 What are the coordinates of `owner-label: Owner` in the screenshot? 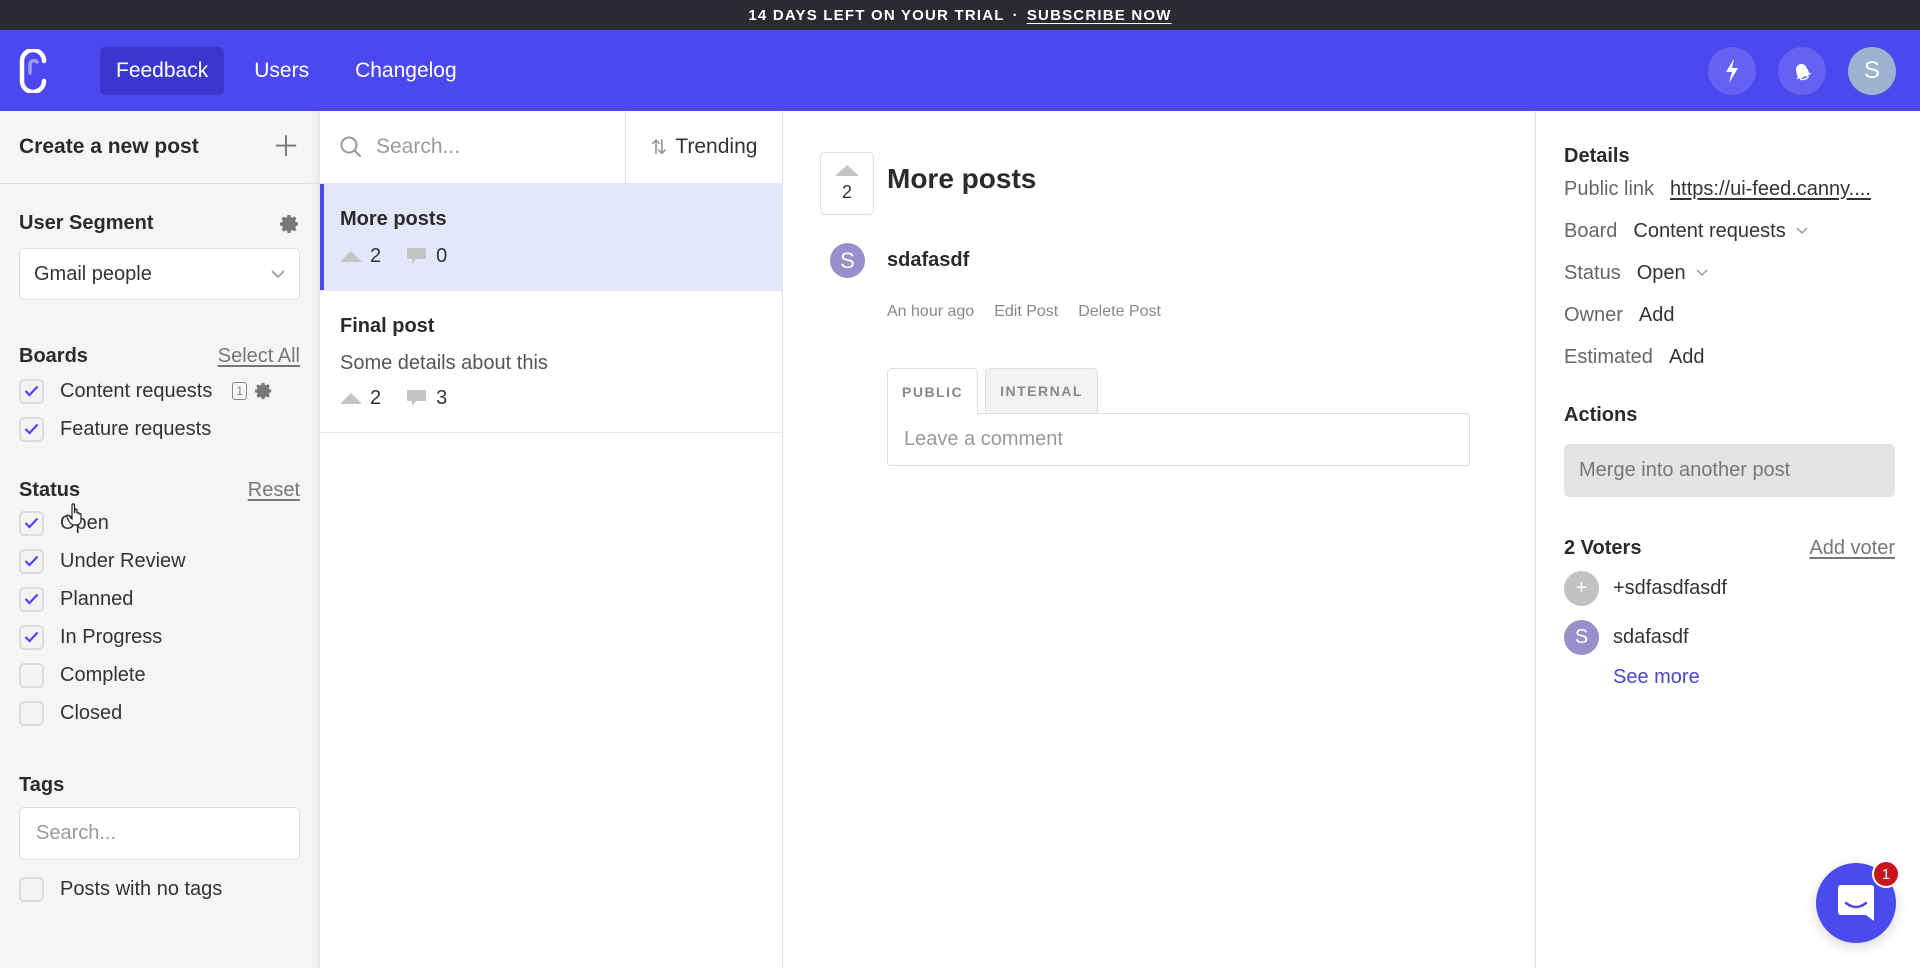 It's located at (1593, 314).